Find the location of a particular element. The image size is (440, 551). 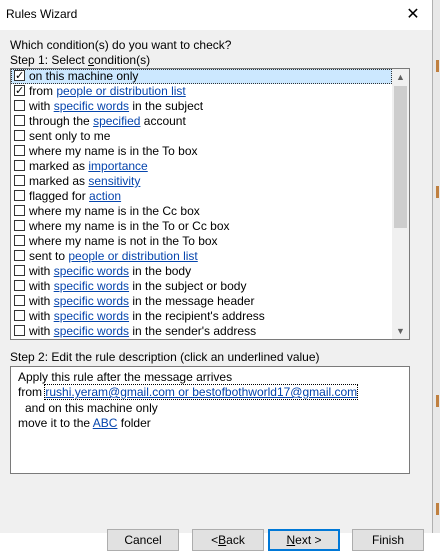

conditions-scrollbar: ▲ ▼ is located at coordinates (400, 204).